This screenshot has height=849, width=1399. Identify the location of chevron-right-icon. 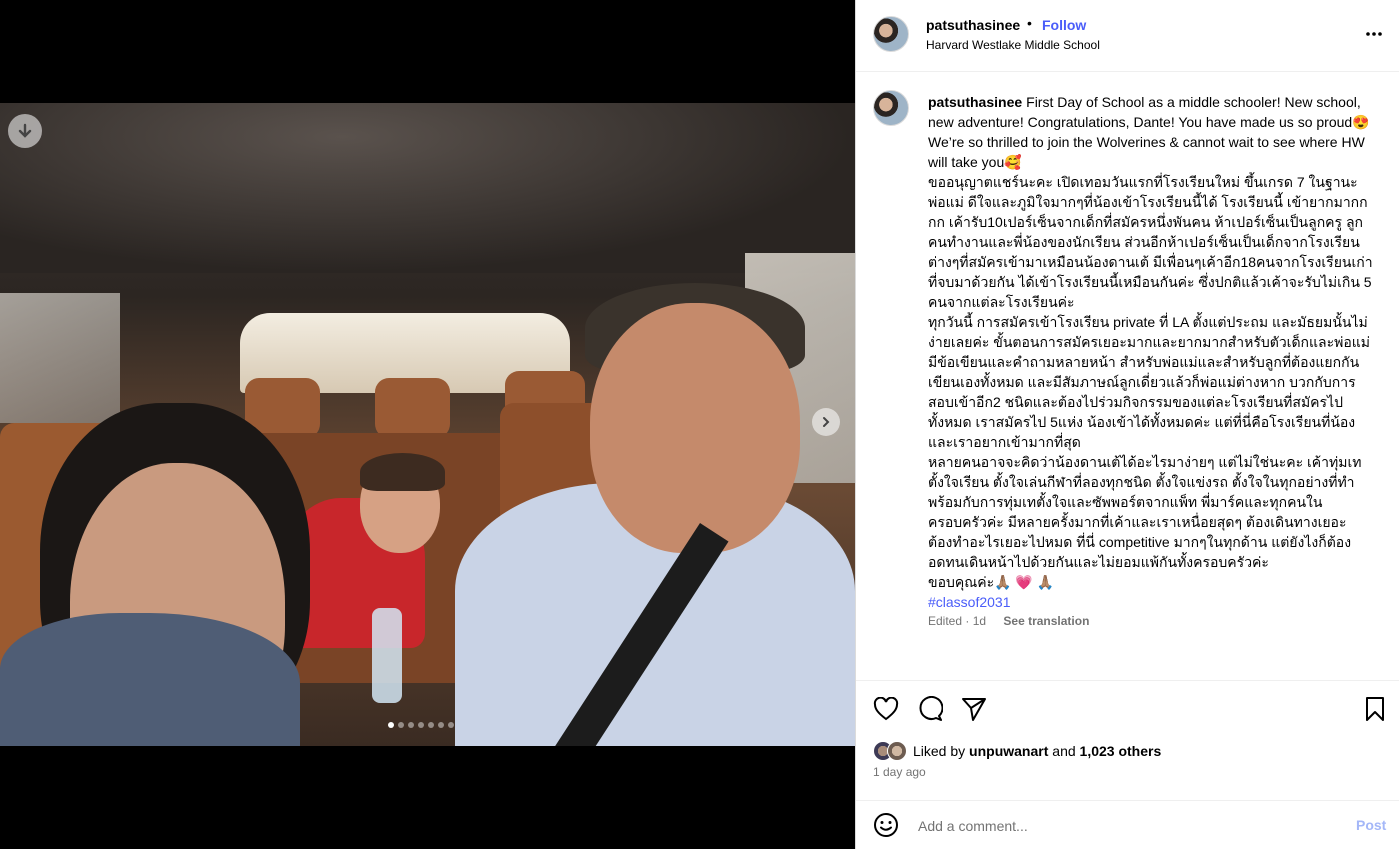
(826, 422).